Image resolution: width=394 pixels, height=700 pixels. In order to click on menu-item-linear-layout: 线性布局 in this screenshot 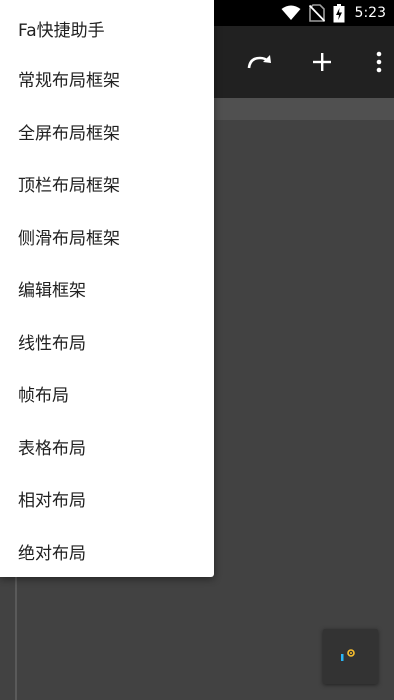, I will do `click(107, 341)`.